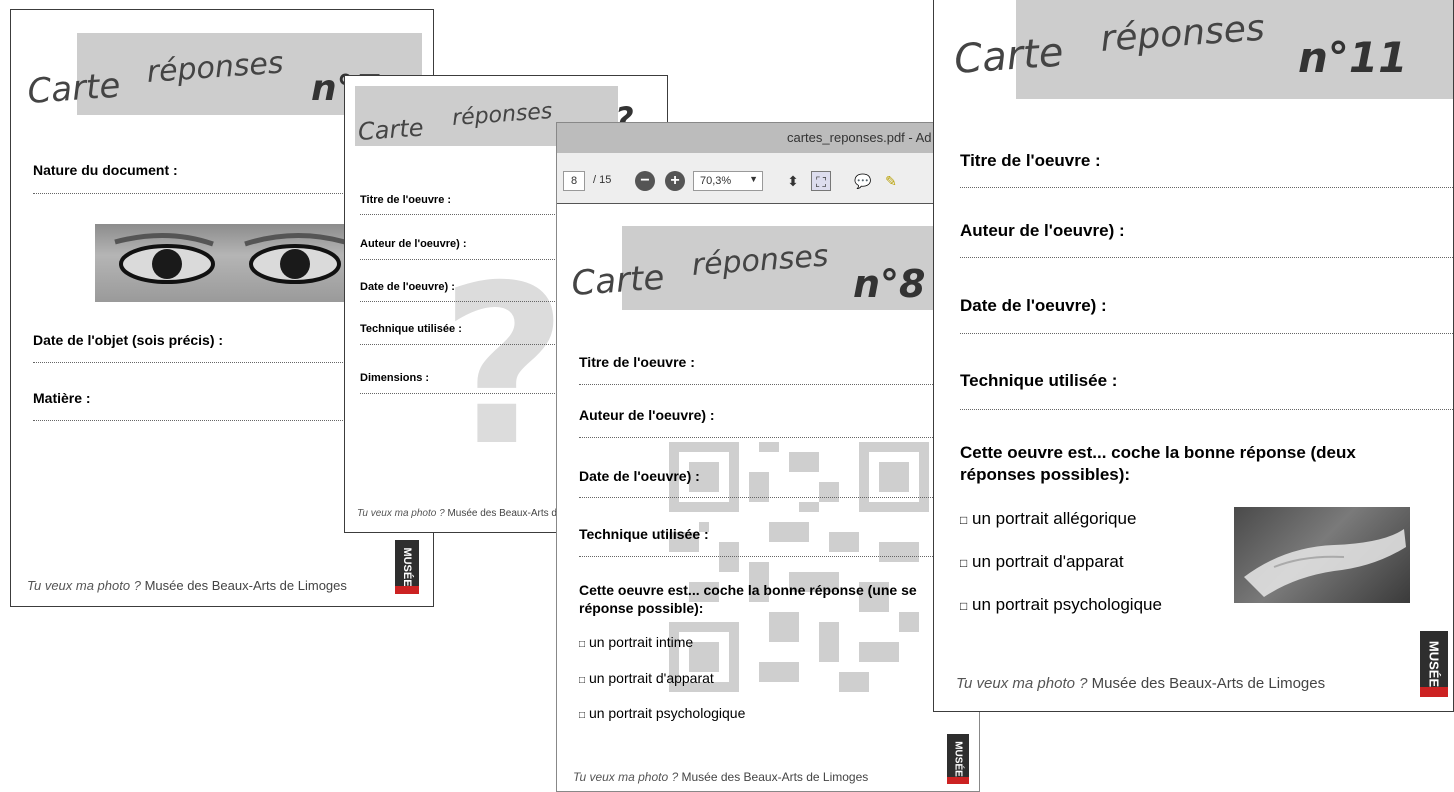 This screenshot has width=1454, height=792. I want to click on card-8-number: n°8, so click(889, 284).